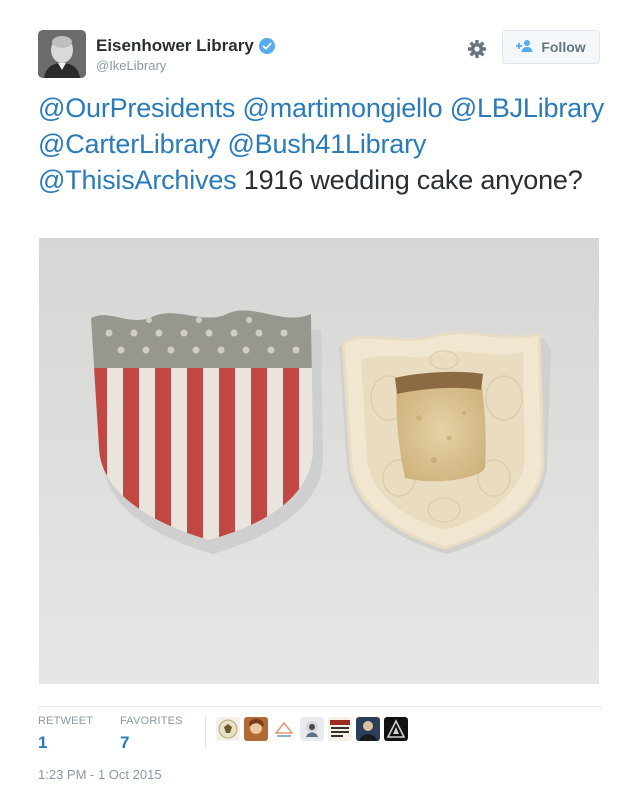  What do you see at coordinates (563, 47) in the screenshot?
I see `follow-label: Follow` at bounding box center [563, 47].